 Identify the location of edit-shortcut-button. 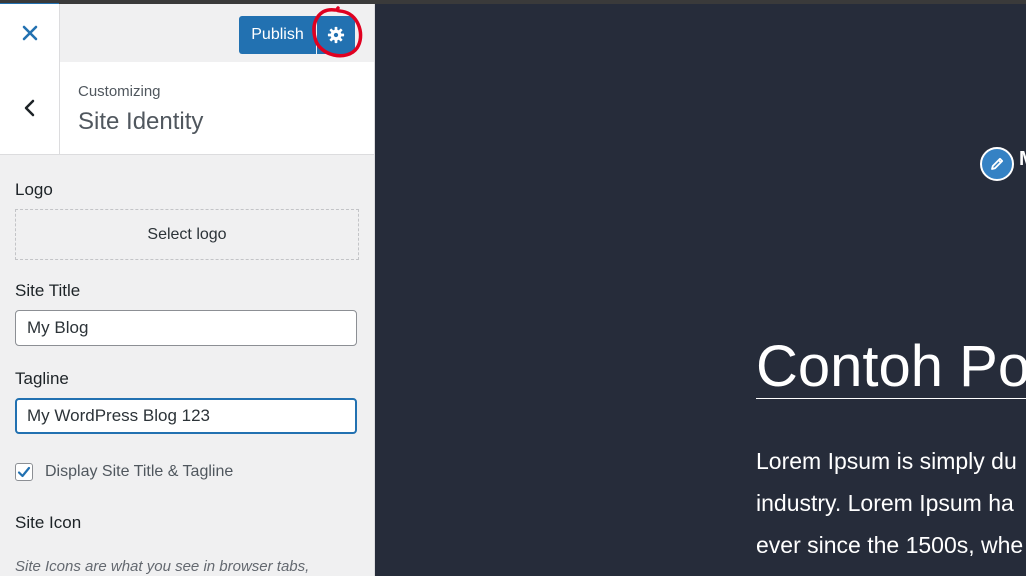
(997, 164).